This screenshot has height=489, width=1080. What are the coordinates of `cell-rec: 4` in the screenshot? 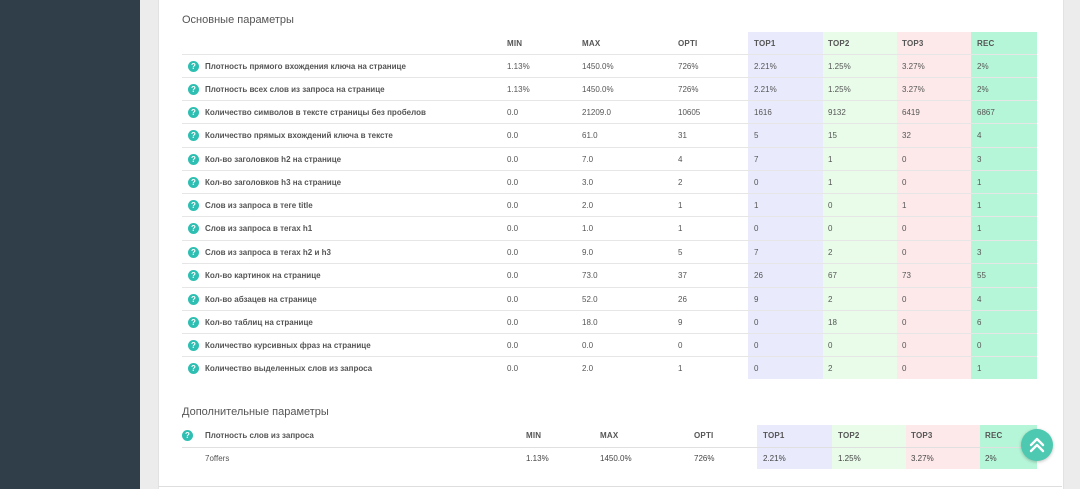 It's located at (979, 135).